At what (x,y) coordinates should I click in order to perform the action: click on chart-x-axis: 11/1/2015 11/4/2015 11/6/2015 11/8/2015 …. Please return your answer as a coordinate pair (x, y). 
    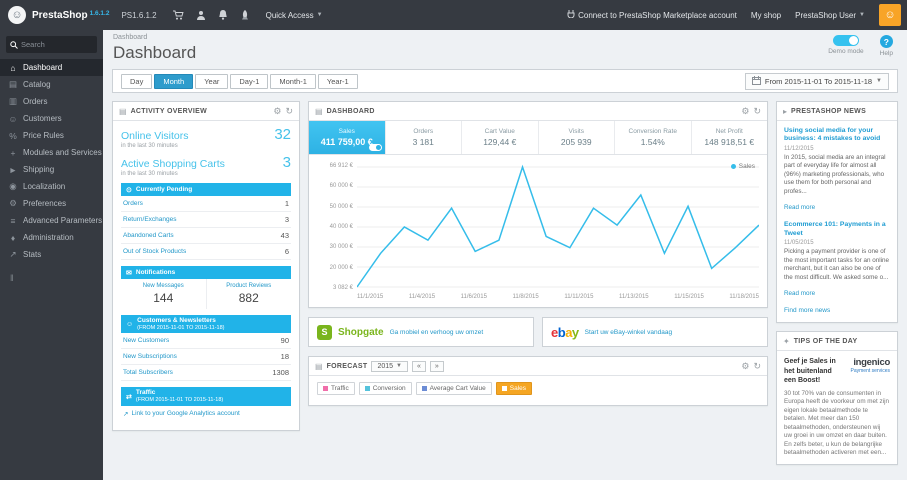
    Looking at the image, I should click on (558, 297).